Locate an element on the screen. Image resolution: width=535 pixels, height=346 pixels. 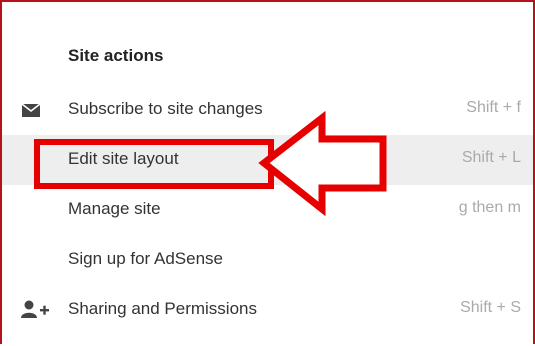
add-person-icon is located at coordinates (34, 310).